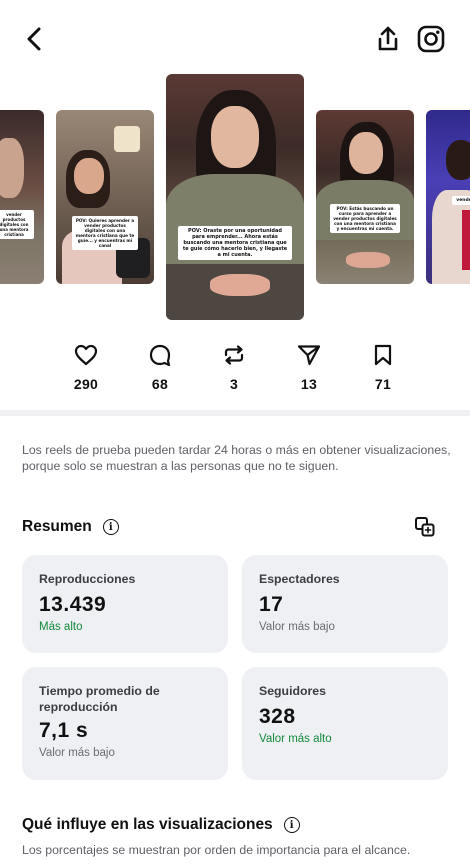 The height and width of the screenshot is (866, 470). Describe the element at coordinates (383, 368) in the screenshot. I see `saves-stat: 71` at that location.